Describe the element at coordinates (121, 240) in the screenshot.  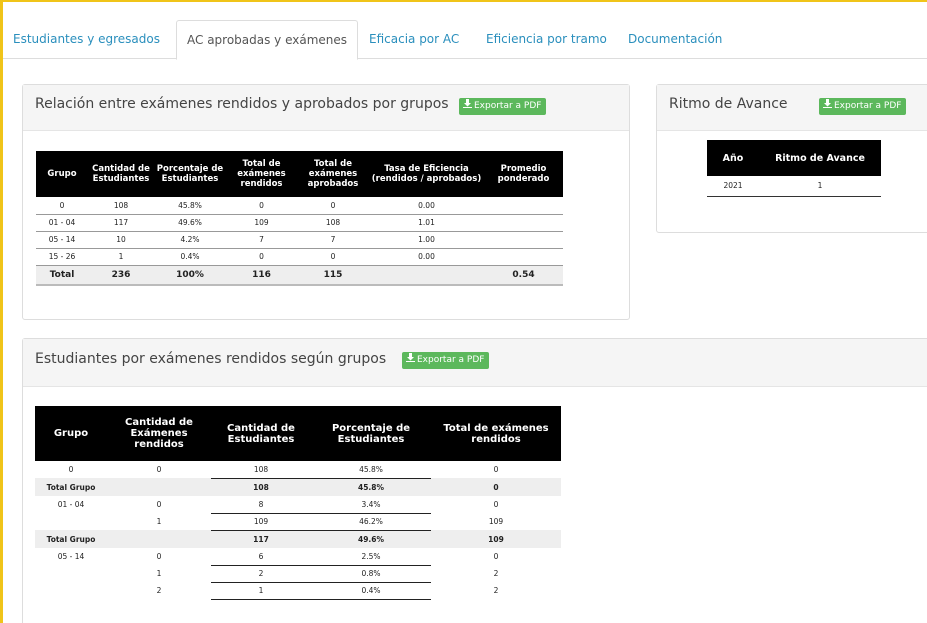
I see `cell: 10` at that location.